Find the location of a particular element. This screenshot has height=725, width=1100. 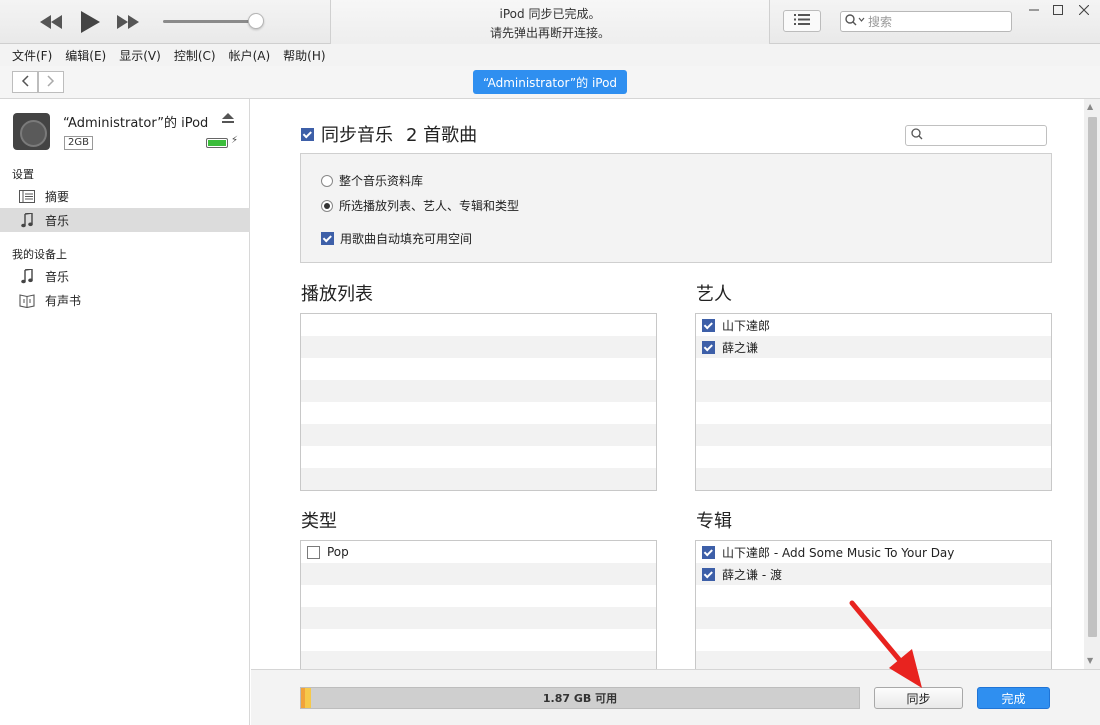

genres-title: 类型 is located at coordinates (319, 521).